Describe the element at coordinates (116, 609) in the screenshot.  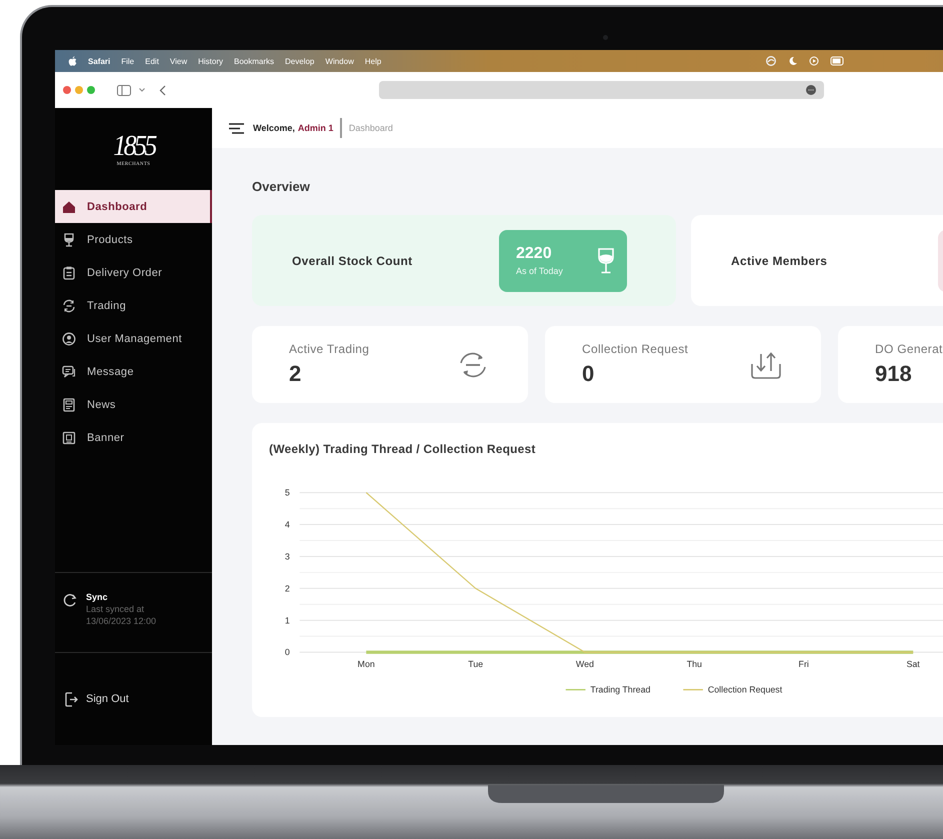
I see `sync-subtitle: Last synced at` at that location.